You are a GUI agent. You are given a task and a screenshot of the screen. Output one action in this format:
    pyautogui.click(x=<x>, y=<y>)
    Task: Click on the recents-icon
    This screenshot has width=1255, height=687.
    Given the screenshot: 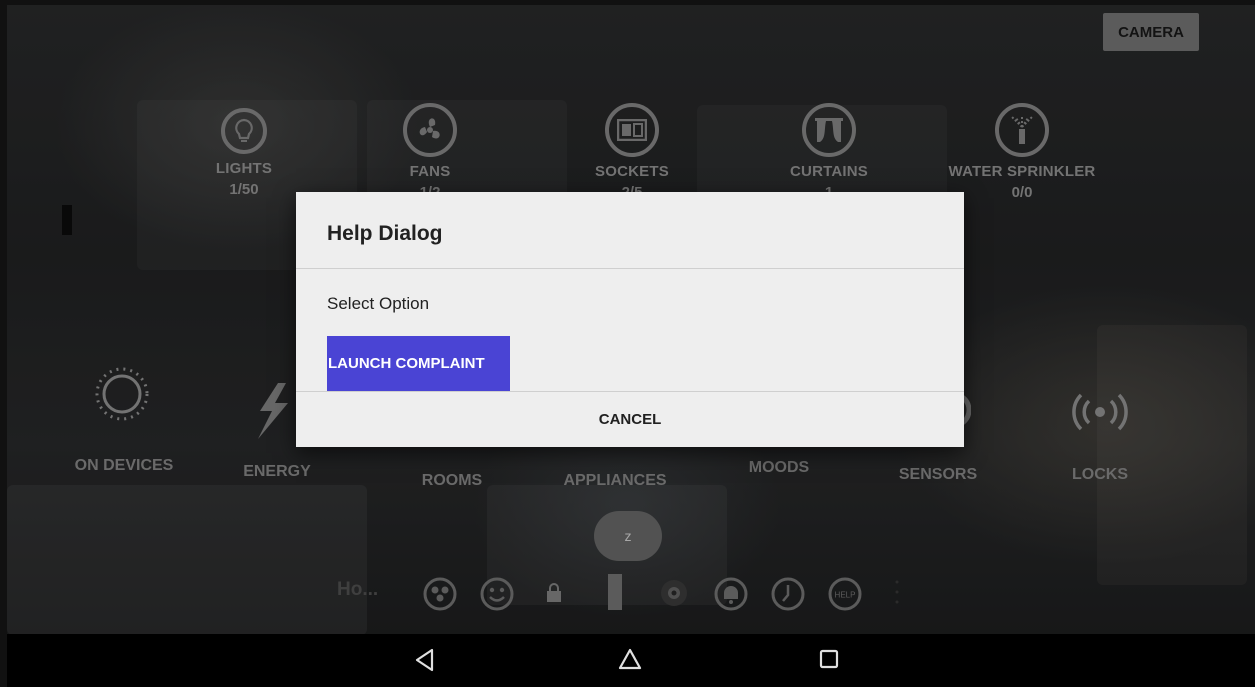 What is the action you would take?
    pyautogui.click(x=830, y=662)
    